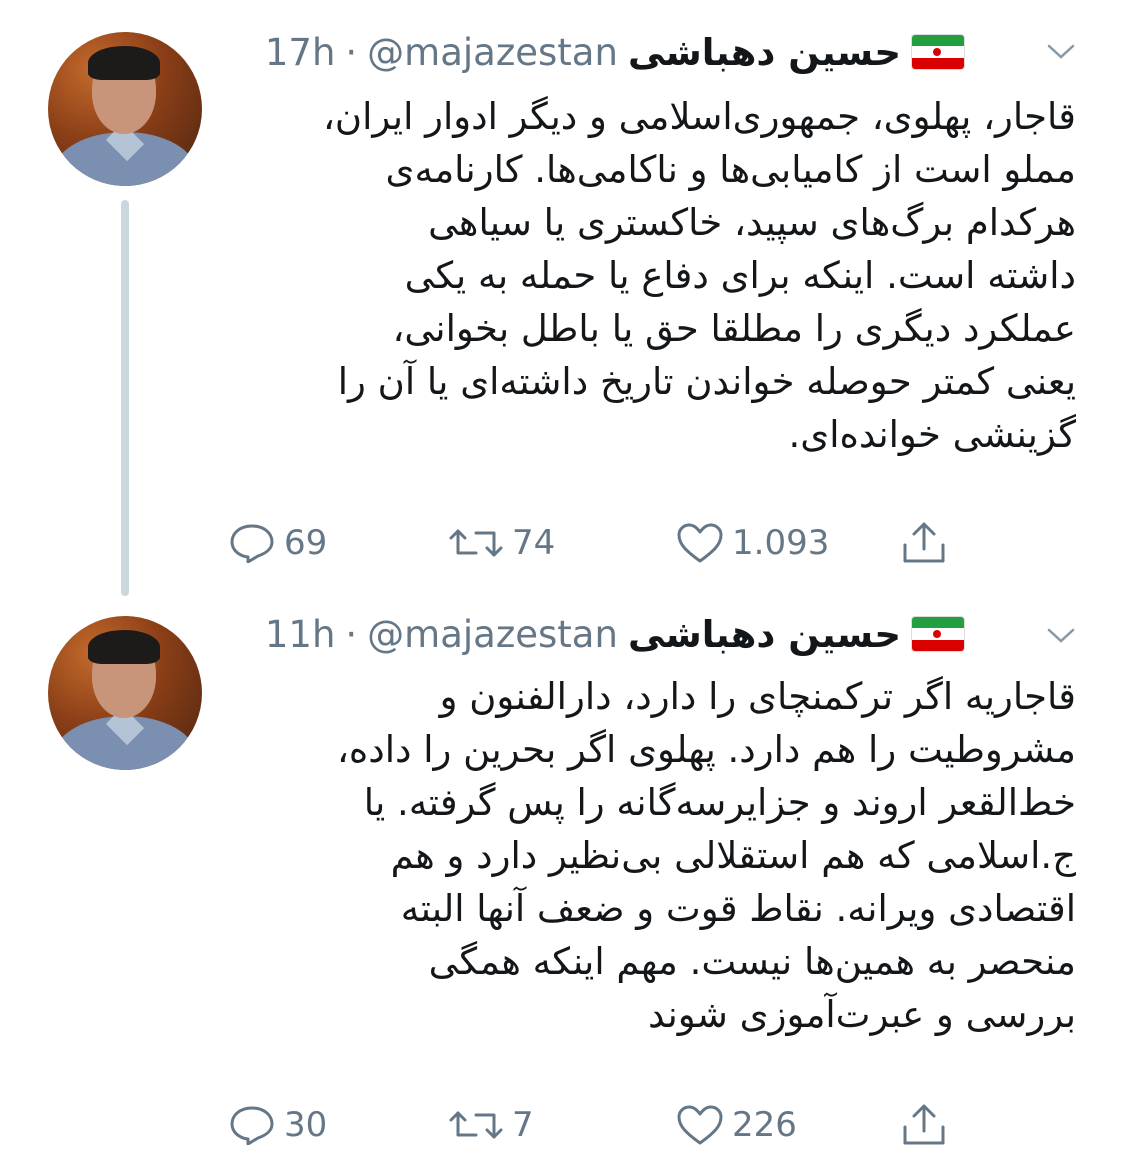  I want to click on tweet-header: 11h · @majazestan حسین دهباشی, so click(596, 634).